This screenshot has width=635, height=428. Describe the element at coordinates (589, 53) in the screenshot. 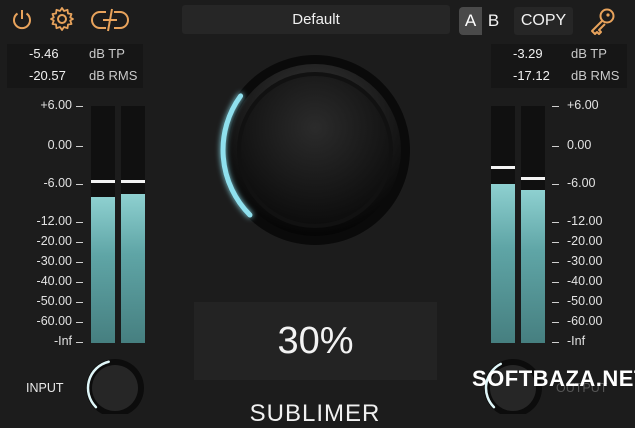

I see `output-true-peak-unit: dB TP` at that location.